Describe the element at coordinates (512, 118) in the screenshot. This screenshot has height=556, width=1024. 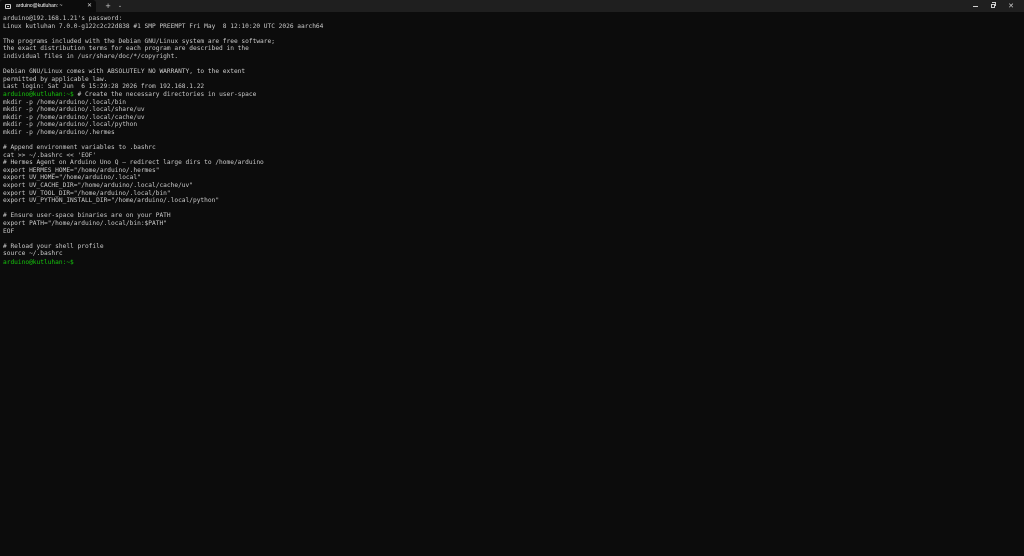
I see `terminal-line: mkdir -p /home/arduino/.local/cache/uv` at that location.